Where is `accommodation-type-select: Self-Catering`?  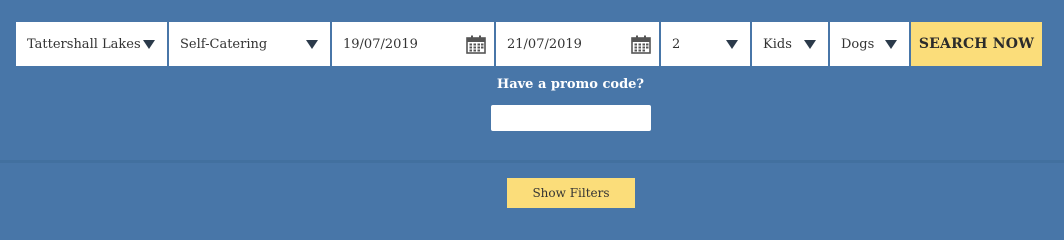
accommodation-type-select: Self-Catering is located at coordinates (250, 44).